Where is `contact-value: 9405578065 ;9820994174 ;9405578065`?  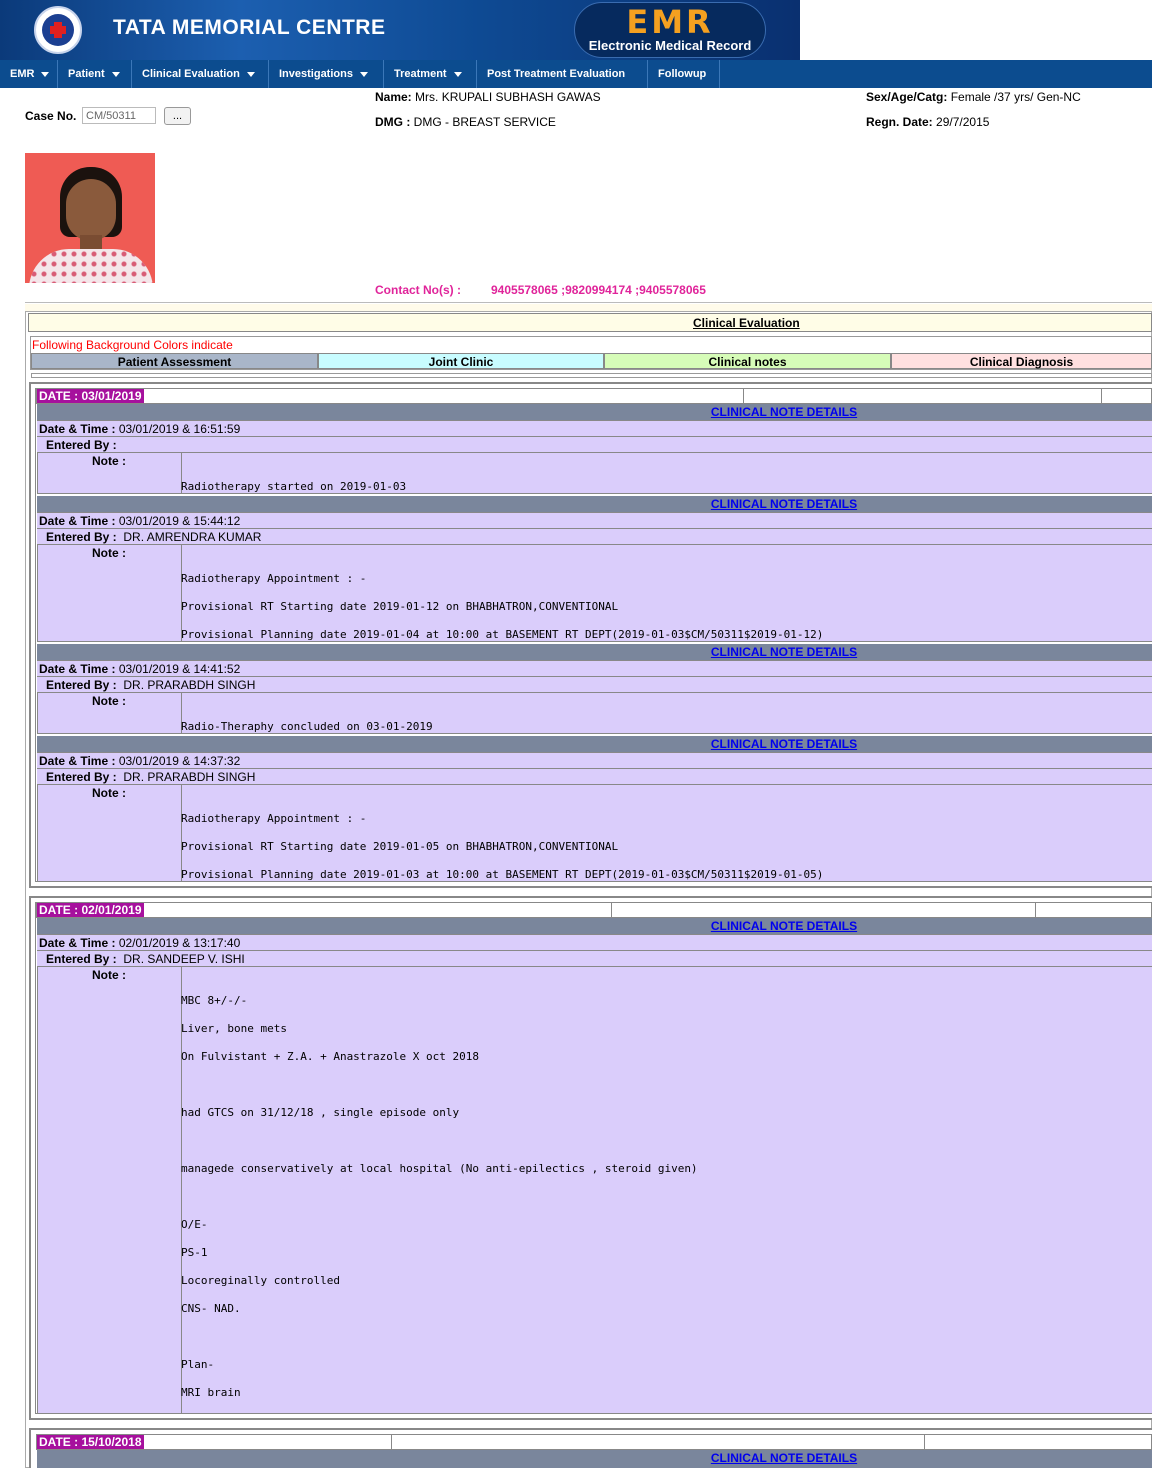
contact-value: 9405578065 ;9820994174 ;9405578065 is located at coordinates (598, 290).